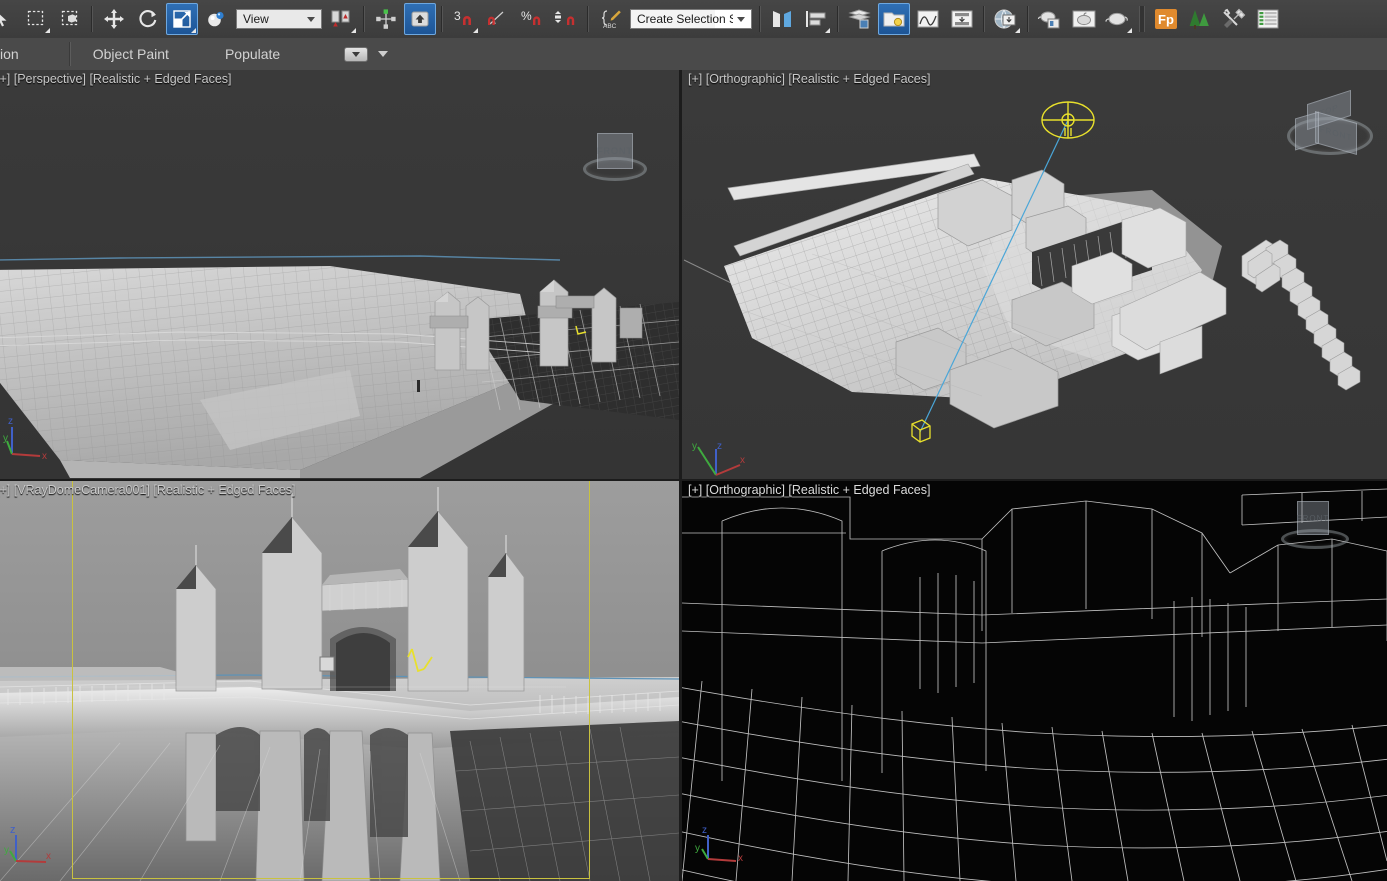  What do you see at coordinates (1329, 126) in the screenshot?
I see `viewcube-orthographic: TOP FRONT` at bounding box center [1329, 126].